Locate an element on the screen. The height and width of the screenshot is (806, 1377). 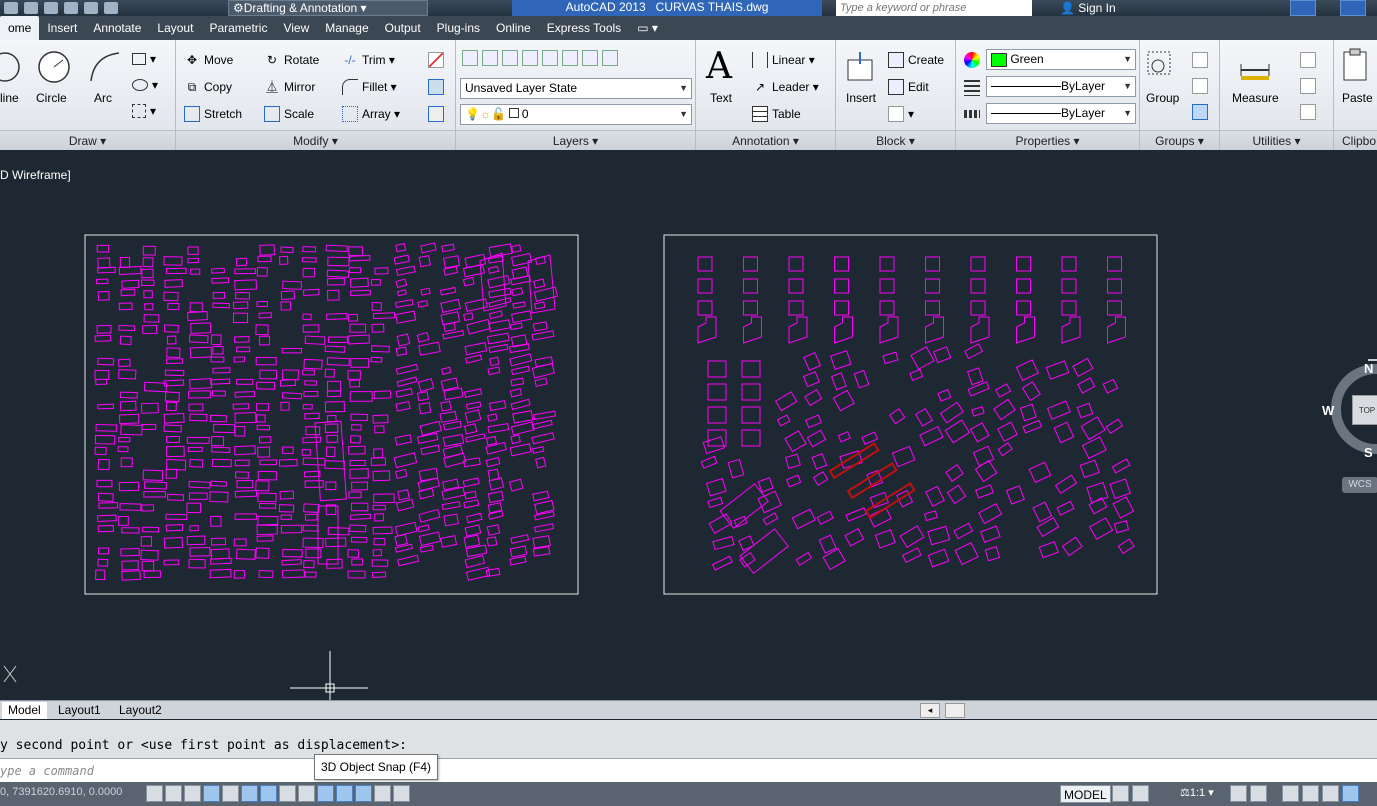
tab-plug-ins: Plug-ins is located at coordinates (458, 28).